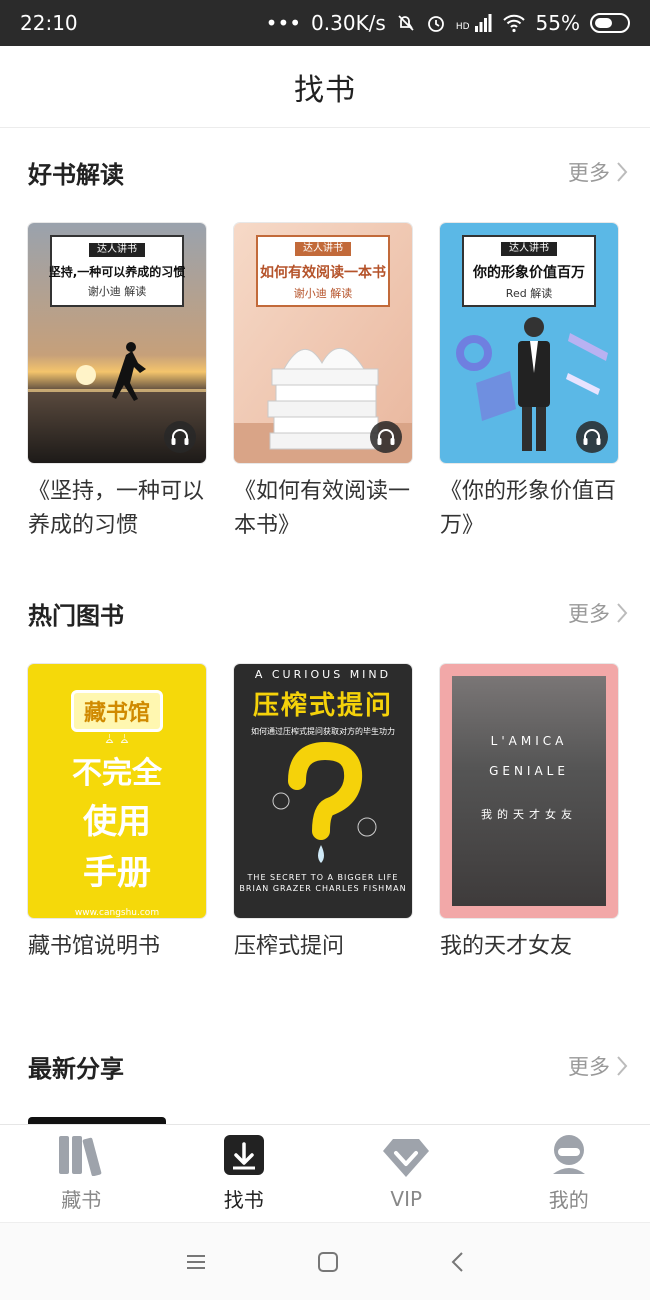 This screenshot has height=1300, width=650. I want to click on cover-subtitle: 如何通过压榨式提问获取对方的毕生功力, so click(323, 731).